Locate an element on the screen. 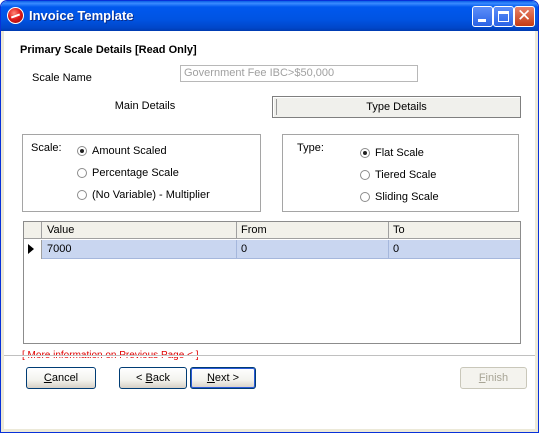  row-selector is located at coordinates (33, 249).